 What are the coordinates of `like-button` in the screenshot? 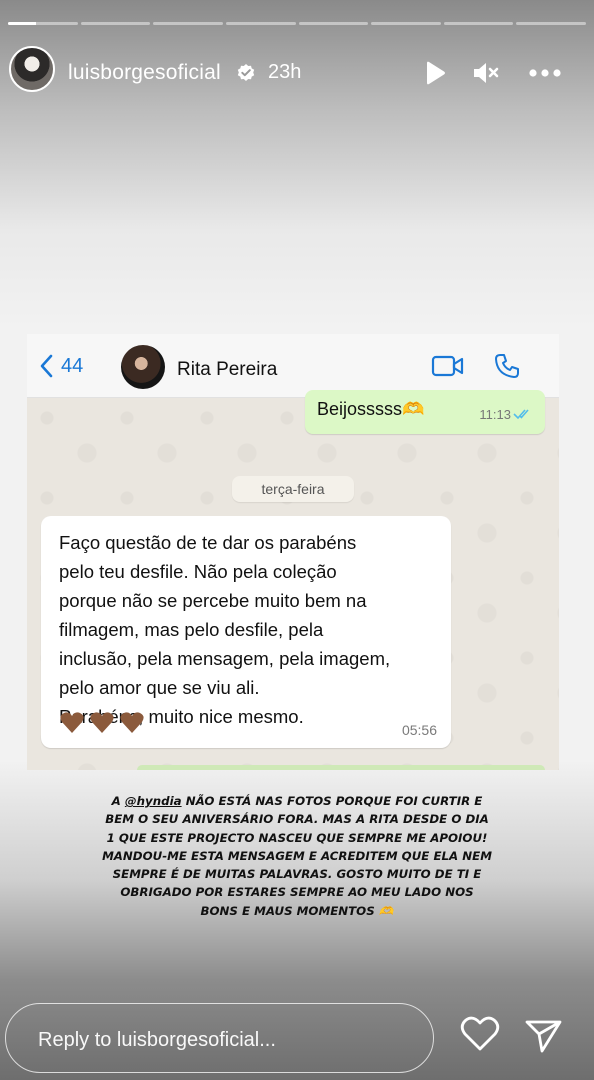 It's located at (480, 1036).